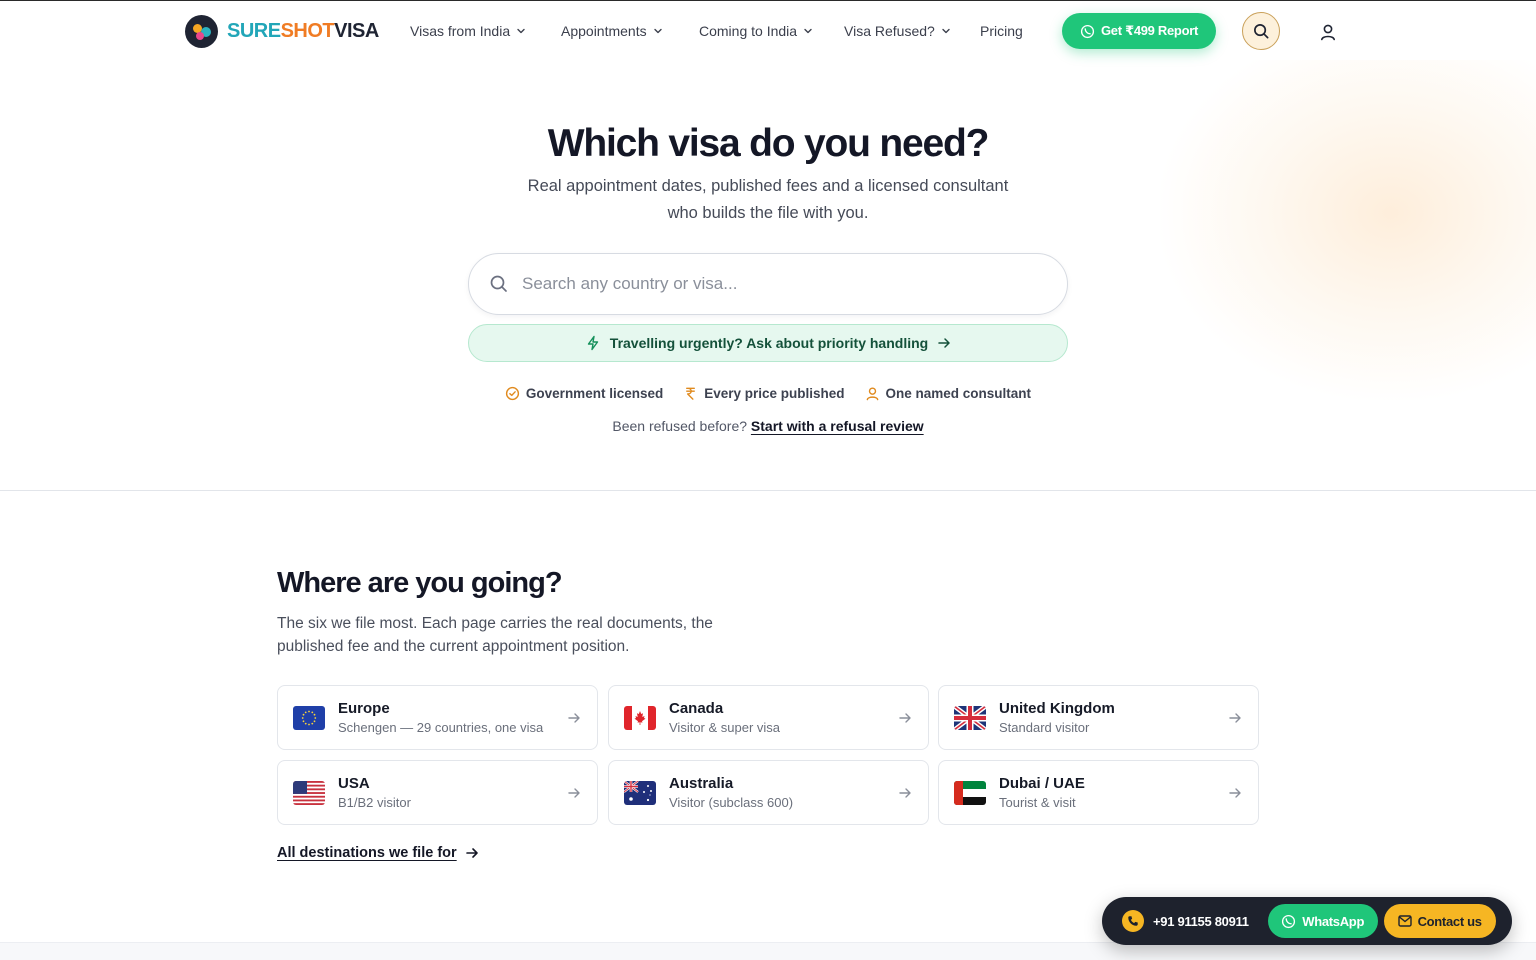 Image resolution: width=1536 pixels, height=960 pixels. I want to click on canada-flag-icon, so click(640, 717).